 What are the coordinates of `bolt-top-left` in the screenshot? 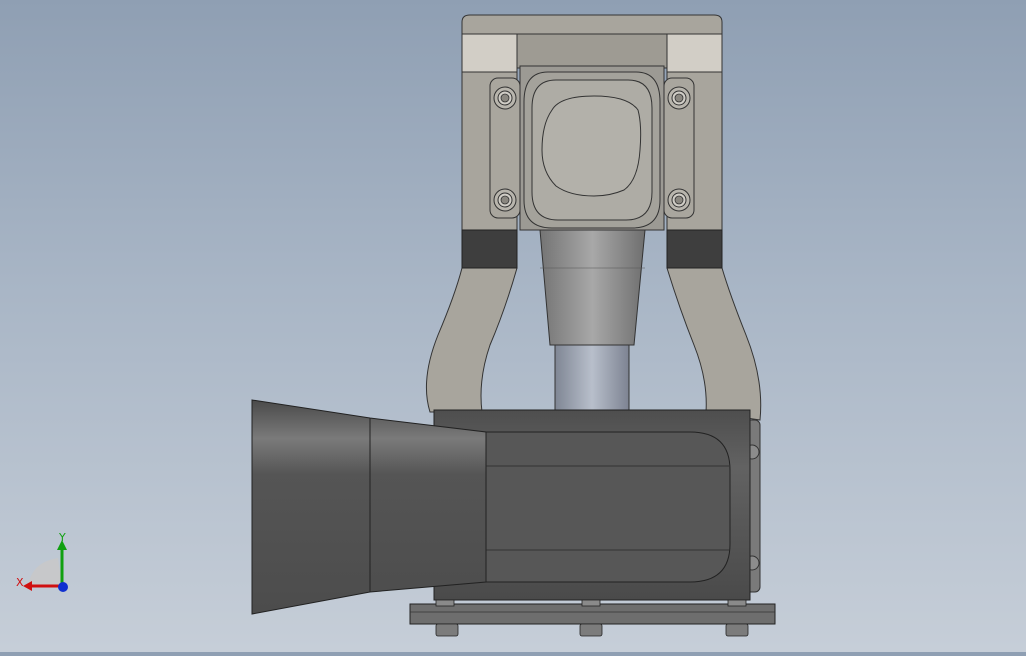 It's located at (505, 98).